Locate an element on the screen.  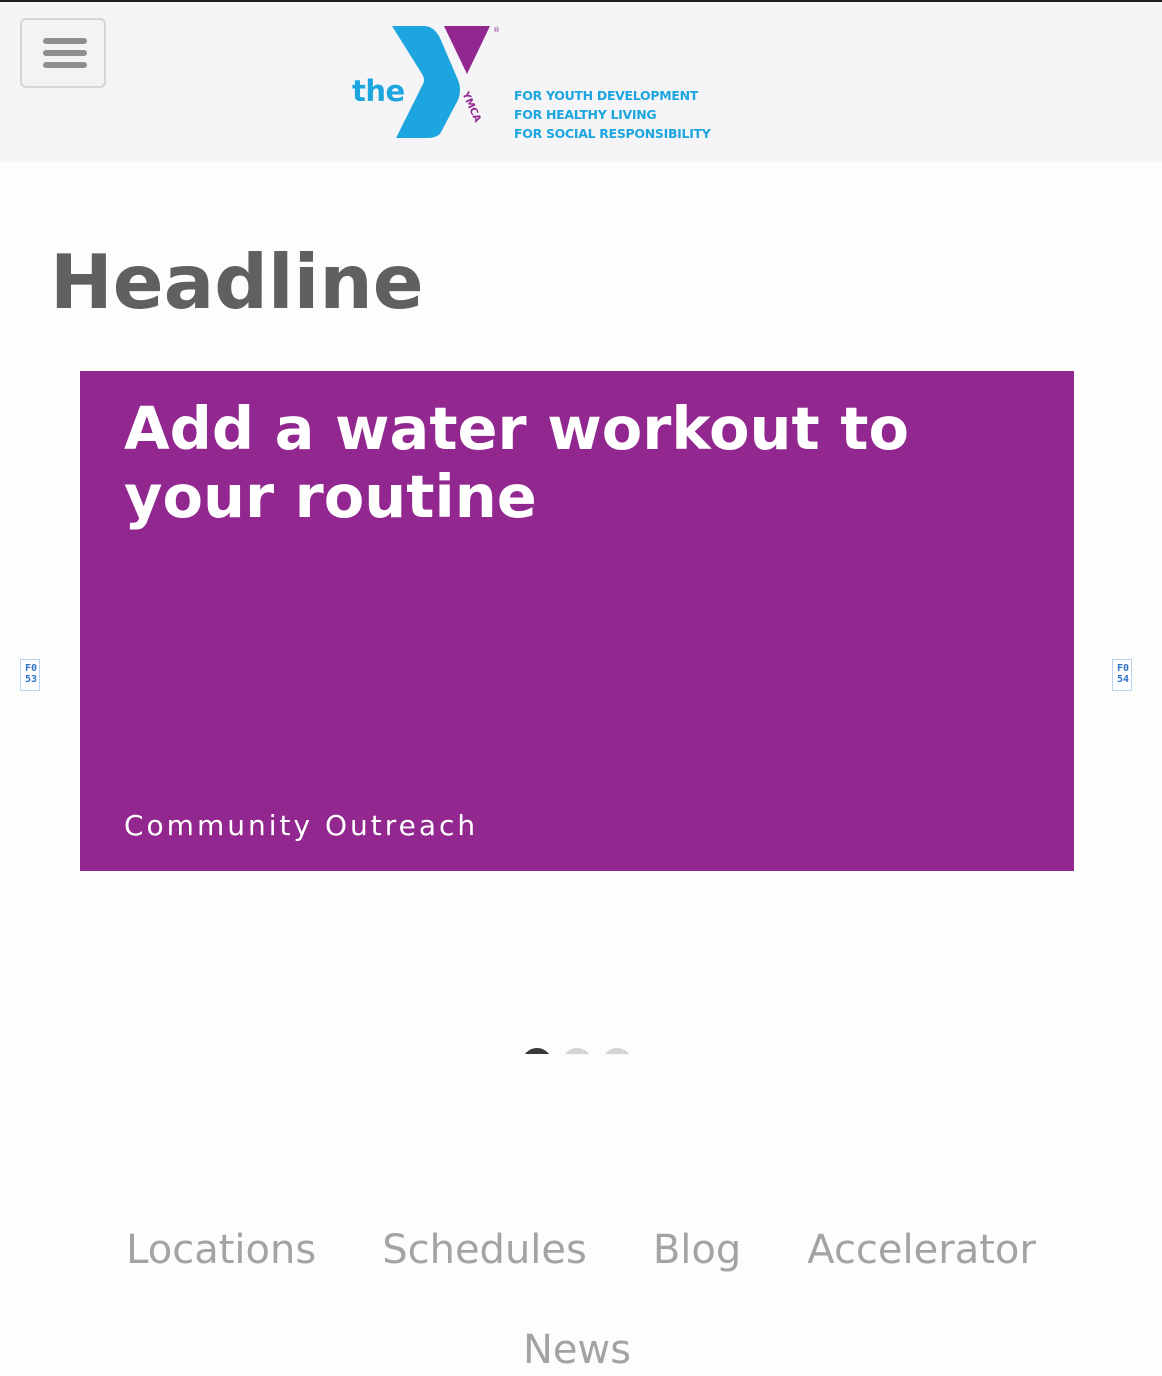
logo-ymca-text: YMCA is located at coordinates (471, 106).